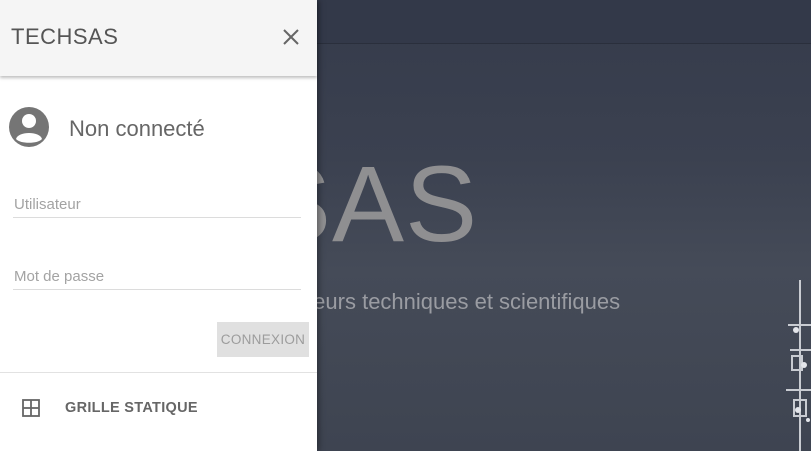 The height and width of the screenshot is (451, 811). What do you see at coordinates (31, 408) in the screenshot?
I see `grid-icon` at bounding box center [31, 408].